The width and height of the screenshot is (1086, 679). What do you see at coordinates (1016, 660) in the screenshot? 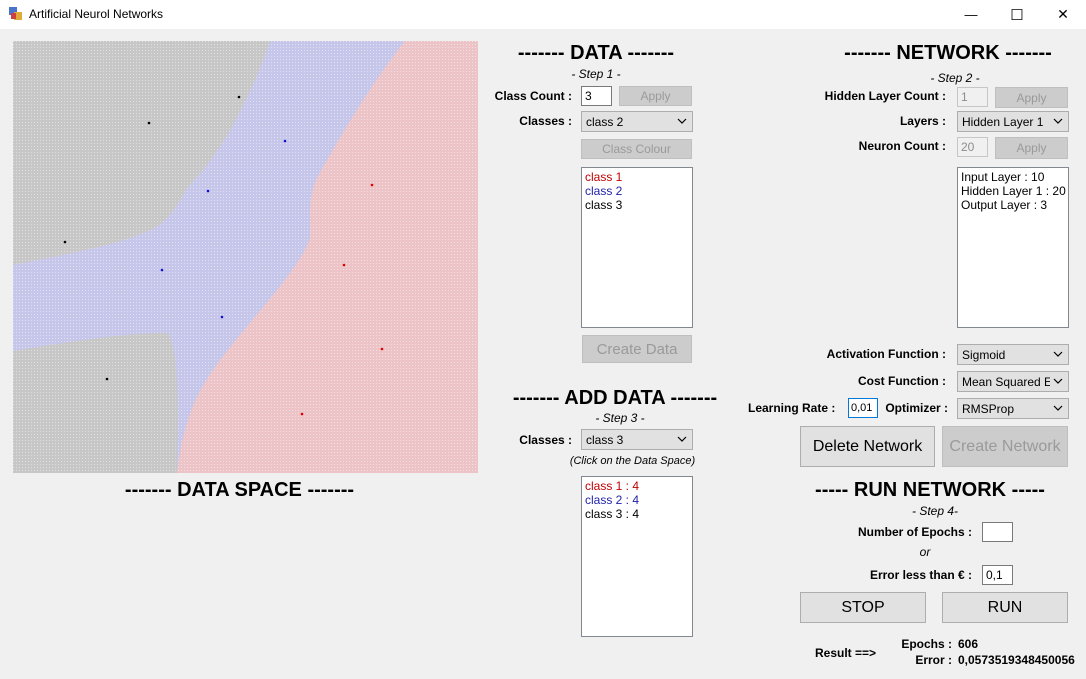
I see `error-result-value: 0,0573519348450056` at bounding box center [1016, 660].